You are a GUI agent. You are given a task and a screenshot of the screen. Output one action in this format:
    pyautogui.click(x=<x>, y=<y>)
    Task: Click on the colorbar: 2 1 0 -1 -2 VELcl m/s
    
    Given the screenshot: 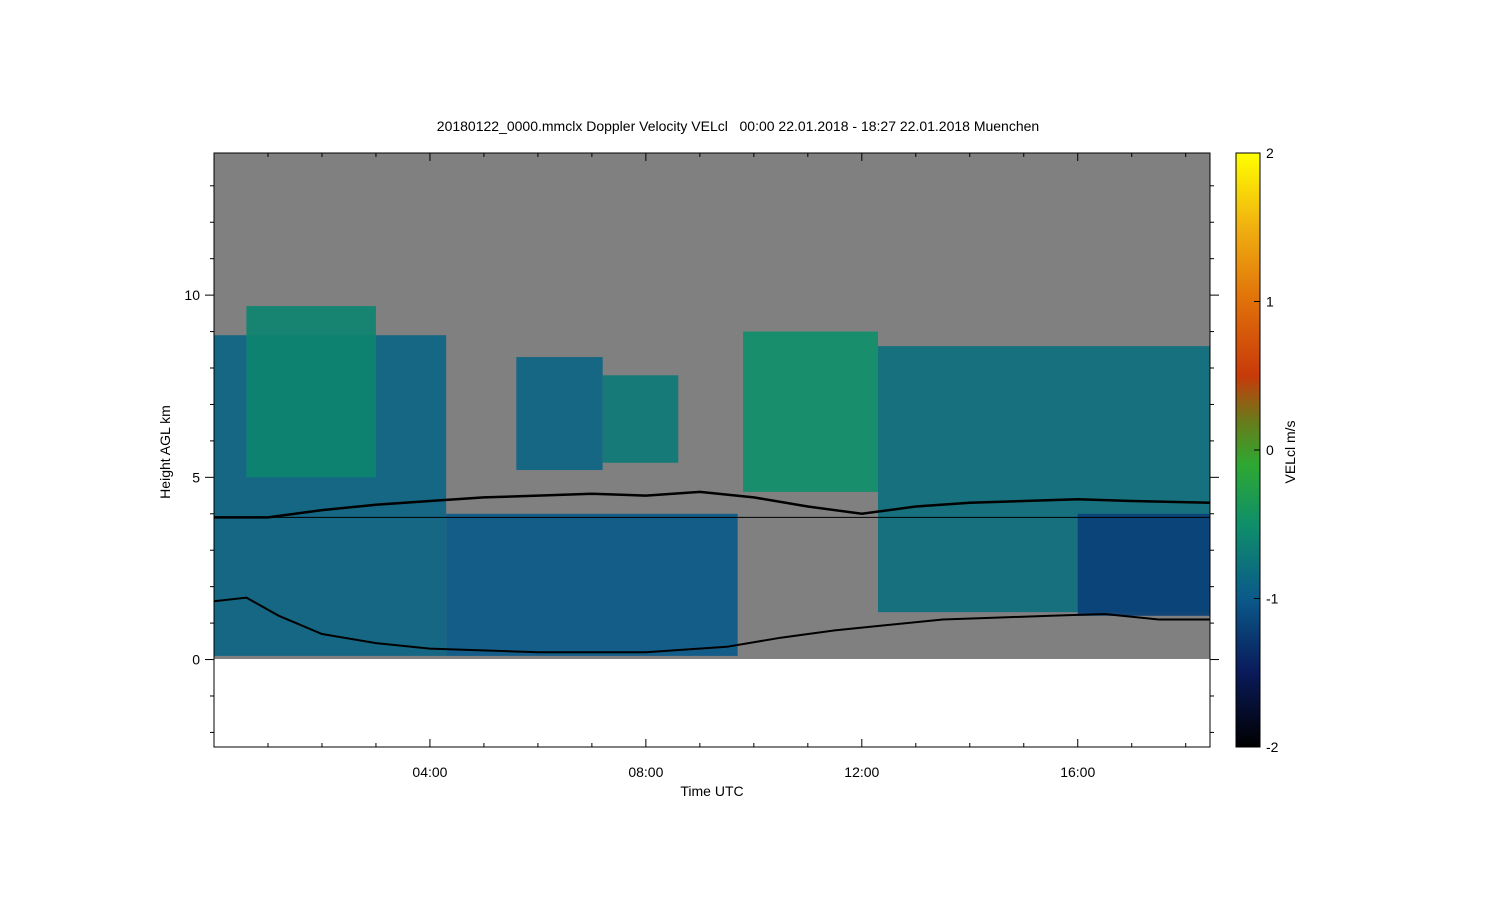 What is the action you would take?
    pyautogui.click(x=1266, y=450)
    